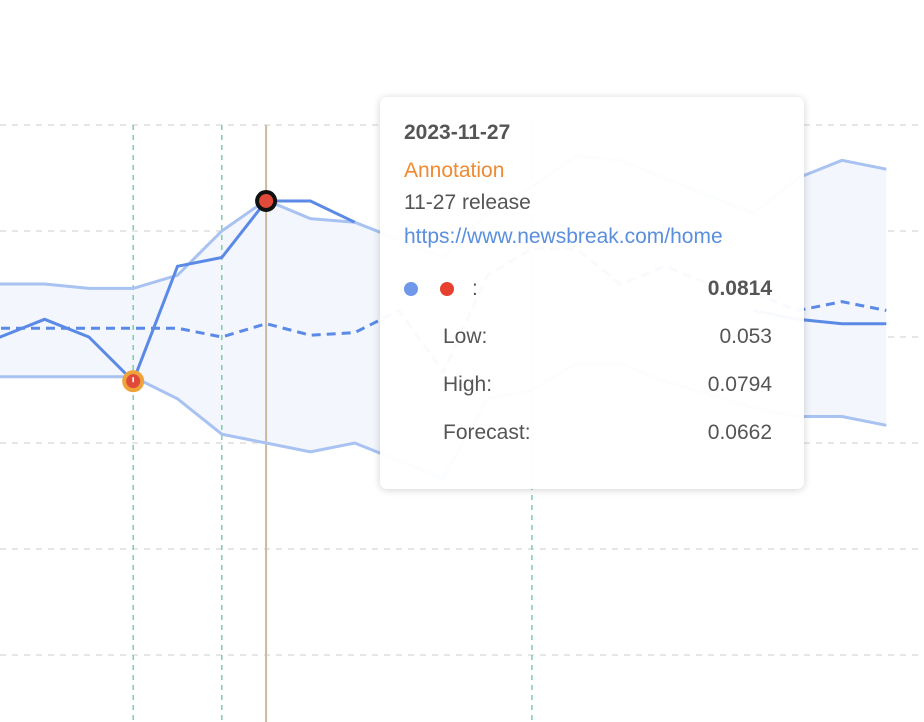 Image resolution: width=924 pixels, height=722 pixels. I want to click on series-dot-red-icon, so click(447, 289).